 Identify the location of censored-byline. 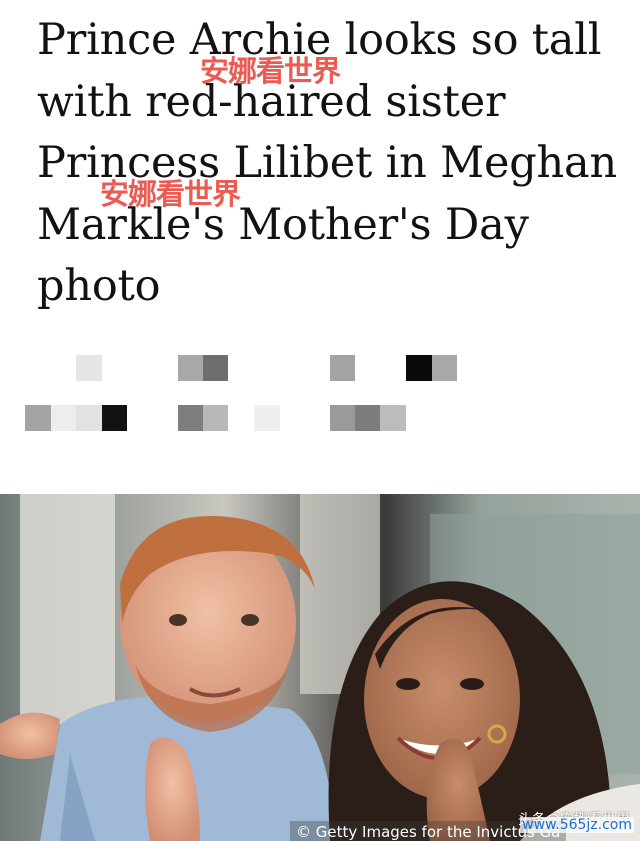
(320, 368).